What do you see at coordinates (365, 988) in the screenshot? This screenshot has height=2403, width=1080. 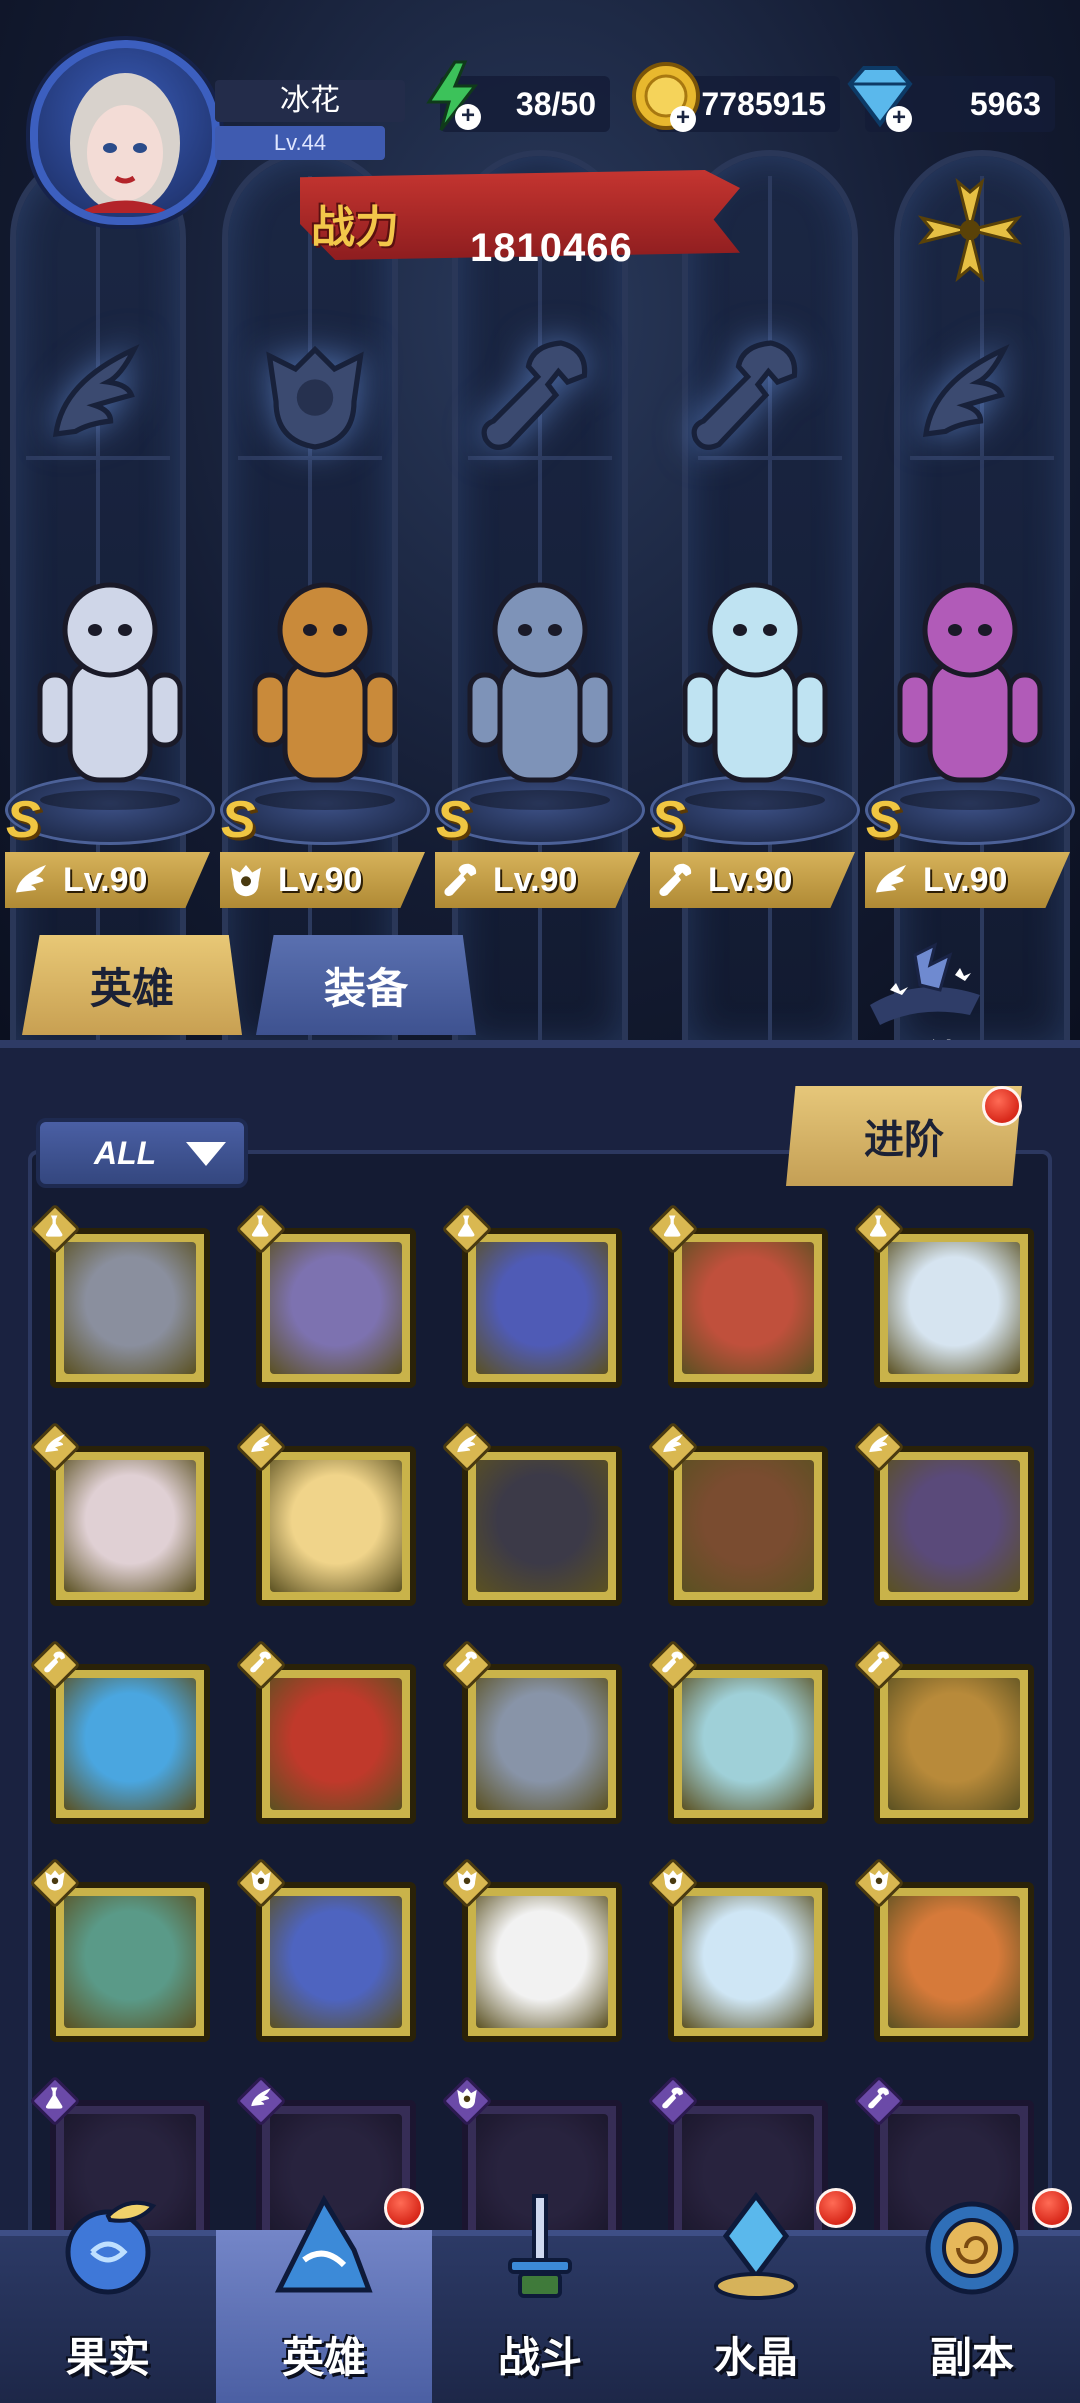 I see `tab-equipment-label: 装备` at bounding box center [365, 988].